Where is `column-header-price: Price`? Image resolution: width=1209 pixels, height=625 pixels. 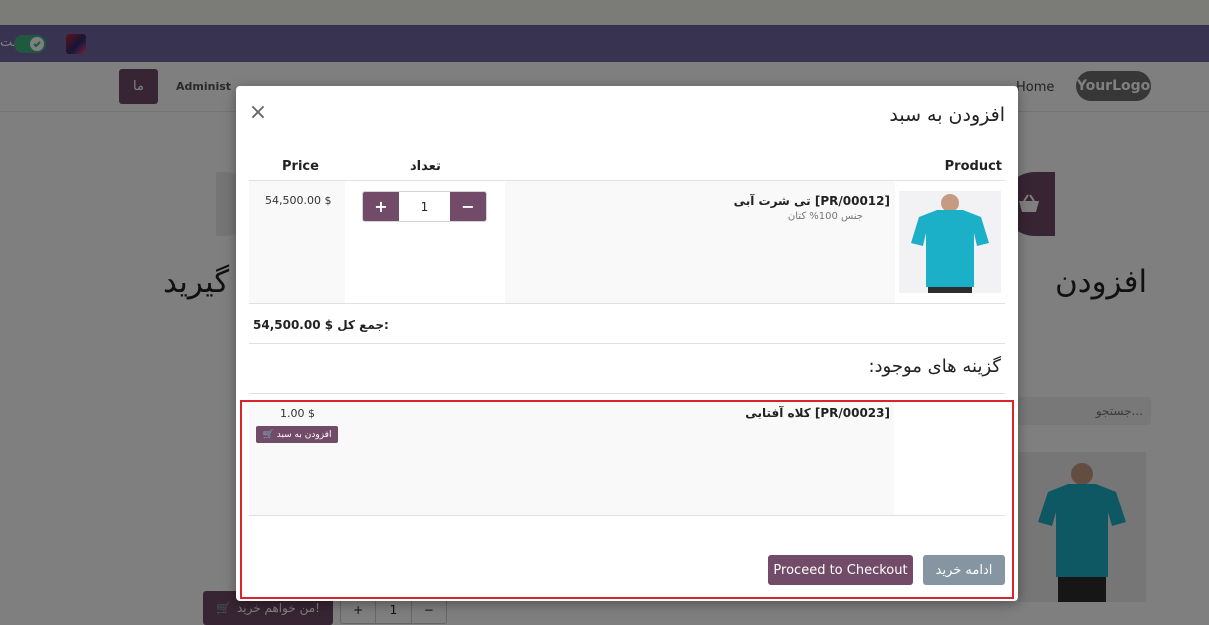
column-header-price: Price is located at coordinates (300, 166).